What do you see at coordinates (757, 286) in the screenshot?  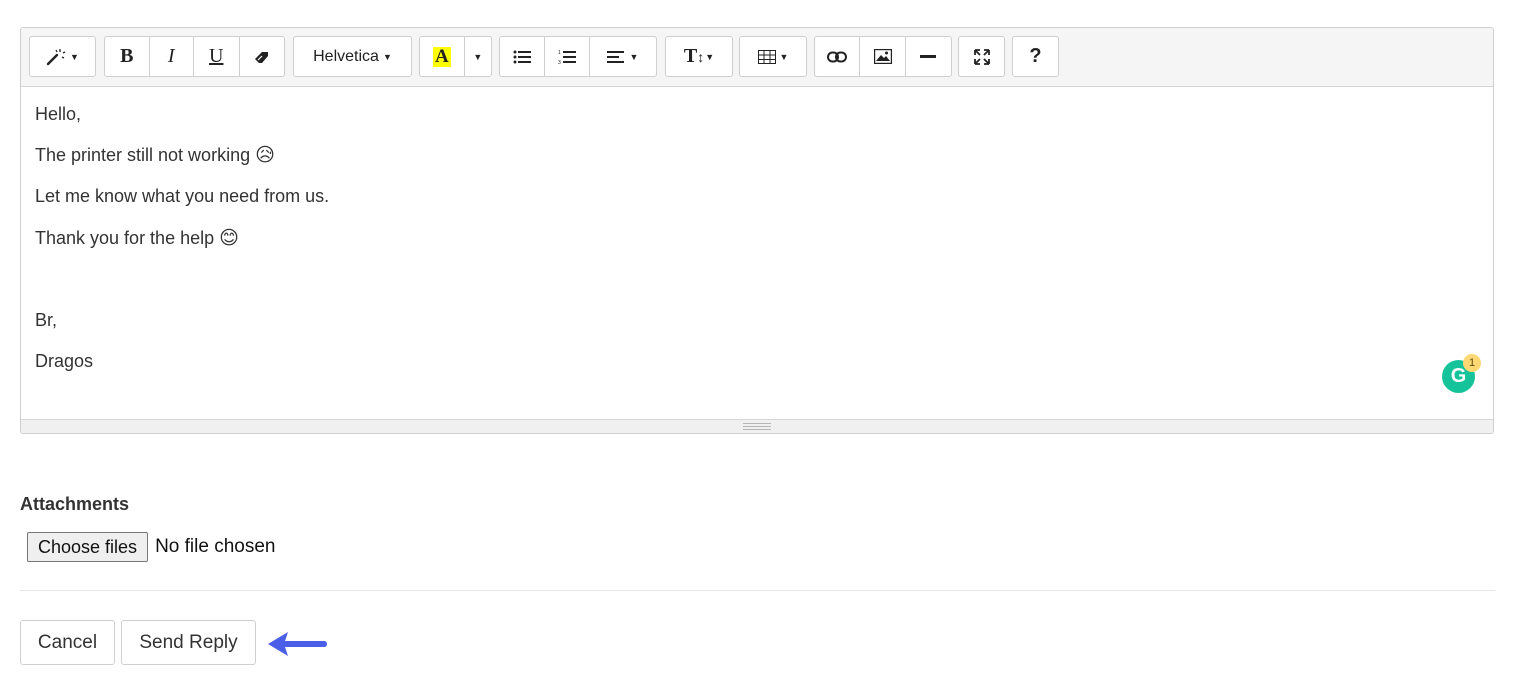 I see `content-line` at bounding box center [757, 286].